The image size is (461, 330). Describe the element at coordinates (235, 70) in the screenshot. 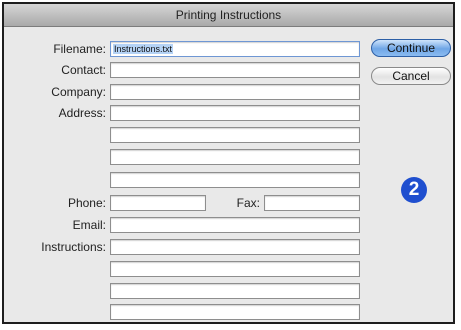

I see `contact-field` at that location.